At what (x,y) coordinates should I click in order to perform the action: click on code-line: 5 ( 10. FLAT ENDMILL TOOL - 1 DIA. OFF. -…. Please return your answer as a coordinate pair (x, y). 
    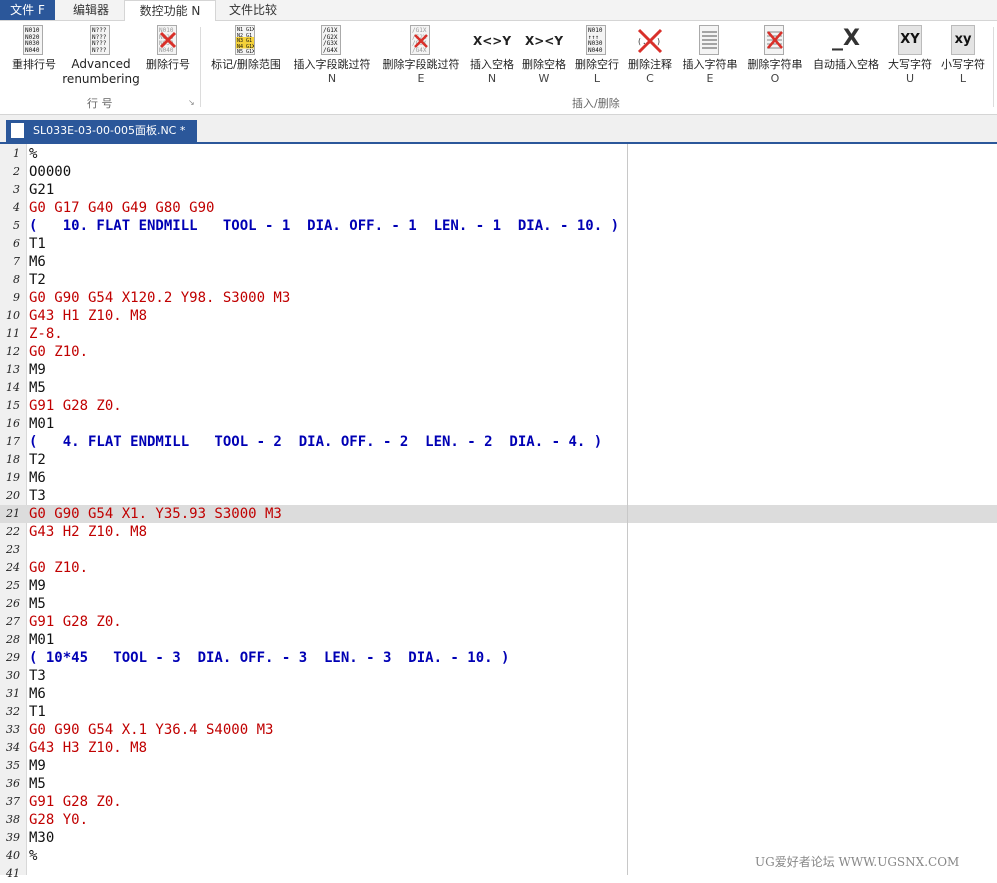
    Looking at the image, I should click on (498, 226).